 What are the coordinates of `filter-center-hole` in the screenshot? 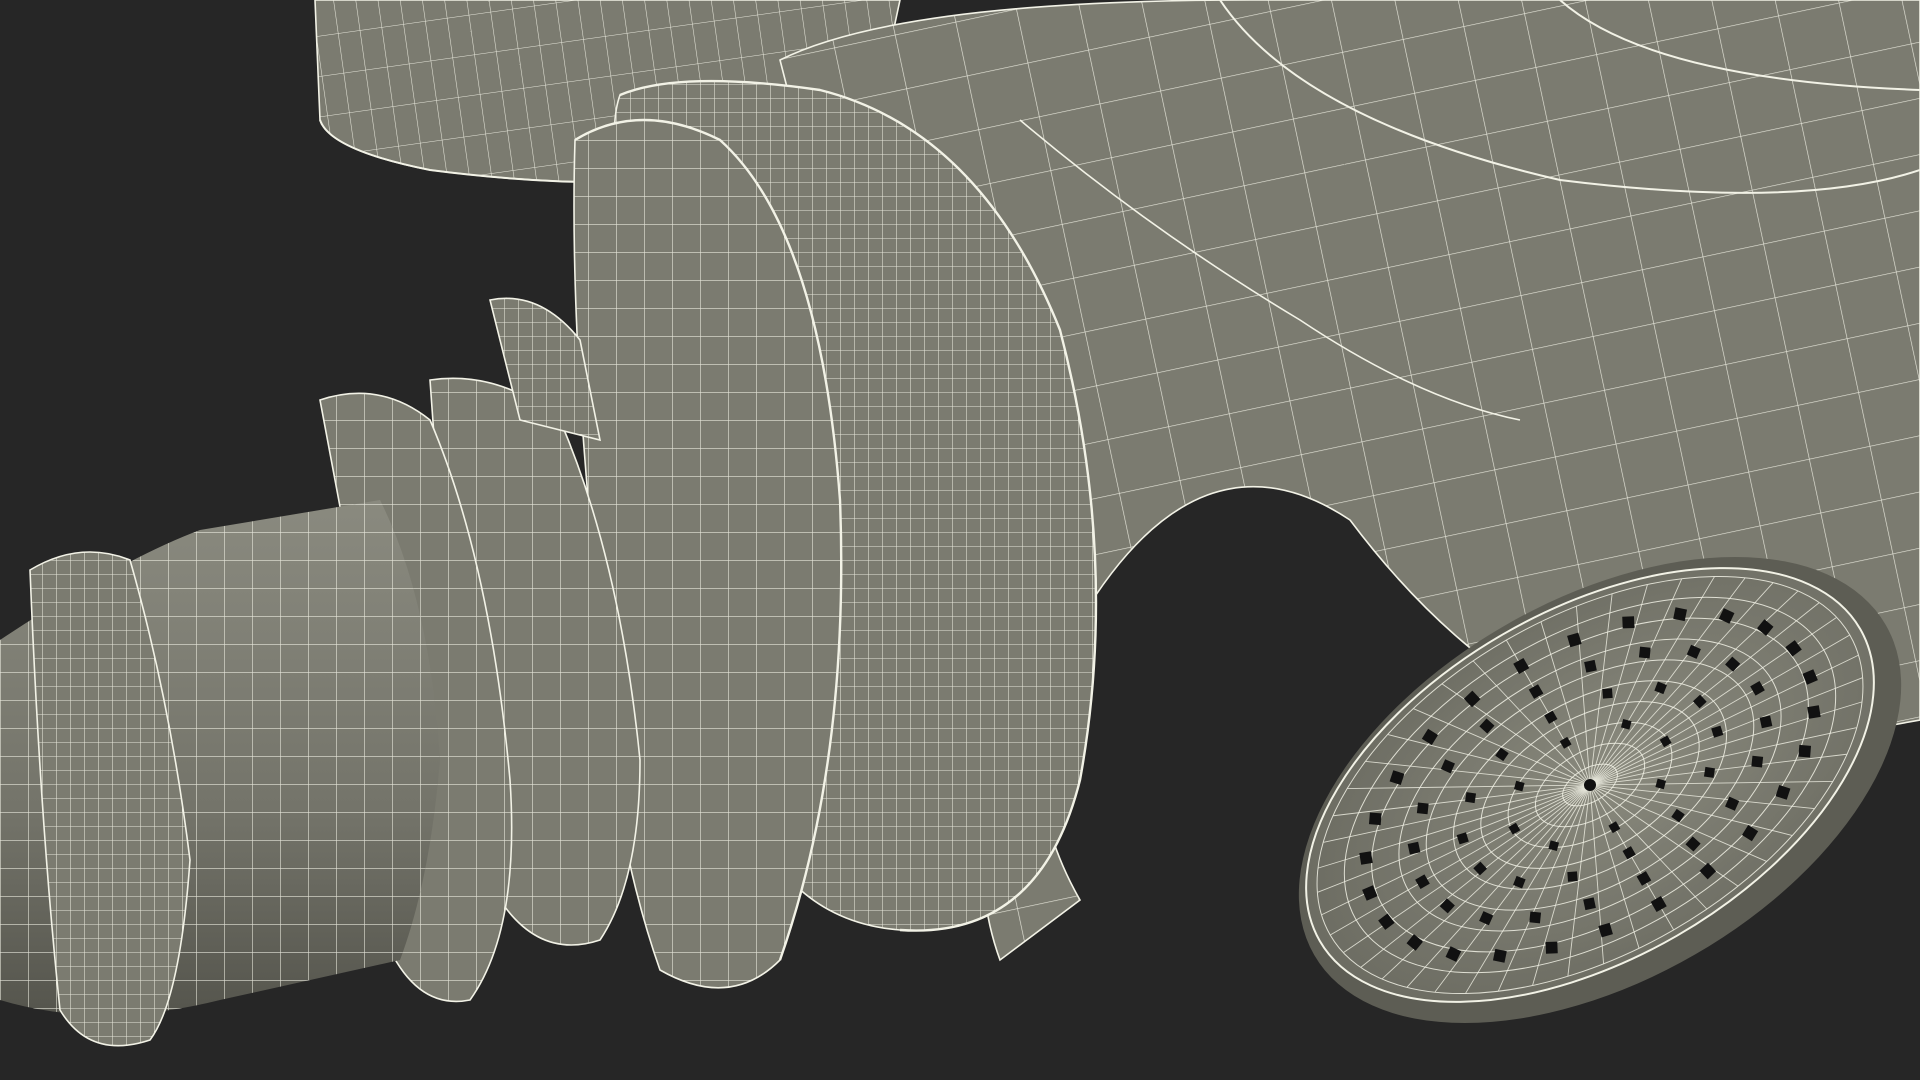 It's located at (1590, 785).